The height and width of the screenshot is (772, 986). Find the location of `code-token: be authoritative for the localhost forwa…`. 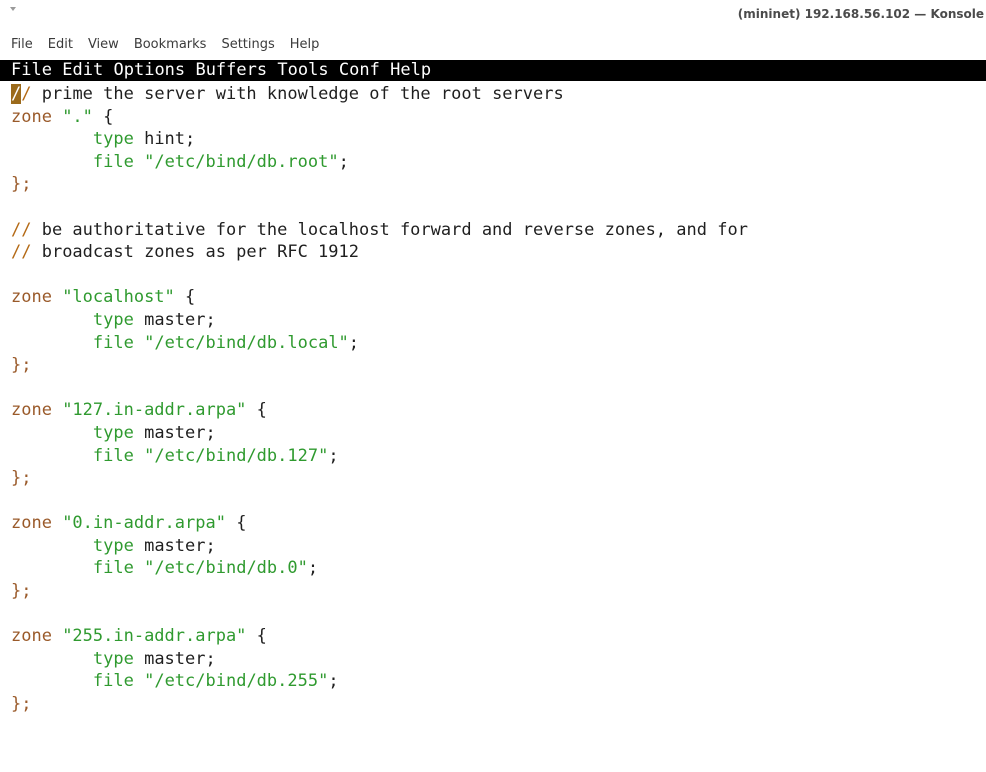

code-token: be authoritative for the localhost forwa… is located at coordinates (389, 229).